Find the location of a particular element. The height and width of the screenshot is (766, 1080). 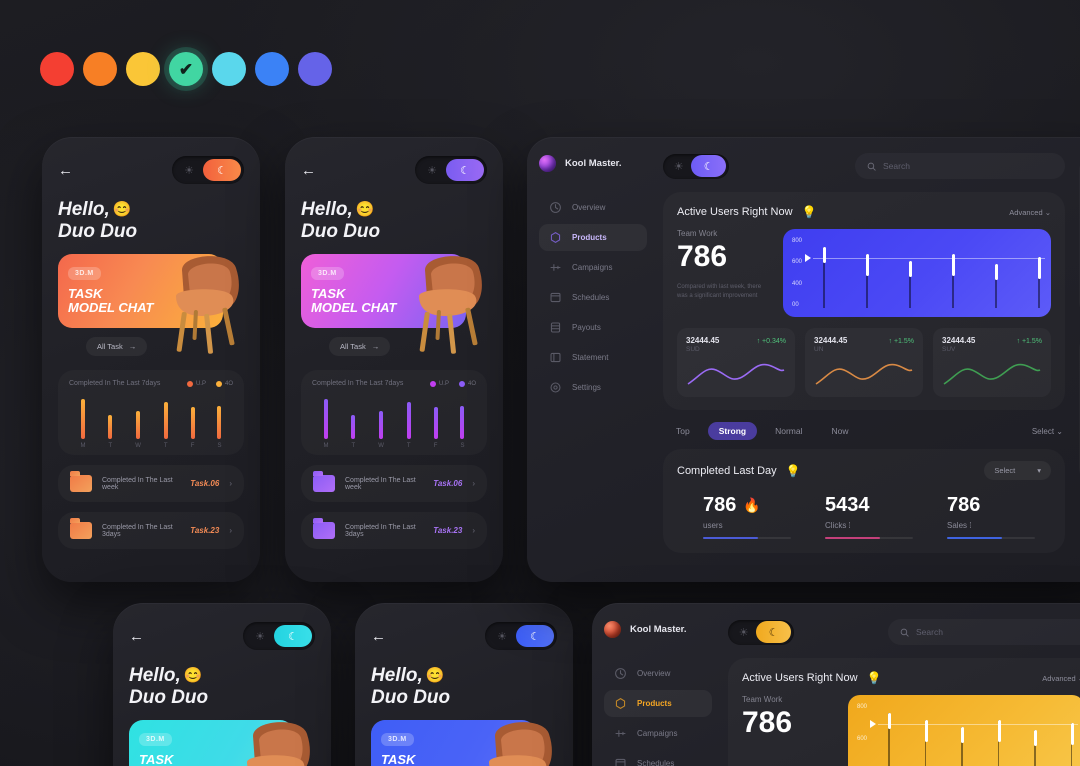

tabs-select-dropdown: Select ⌄ is located at coordinates (1047, 431).